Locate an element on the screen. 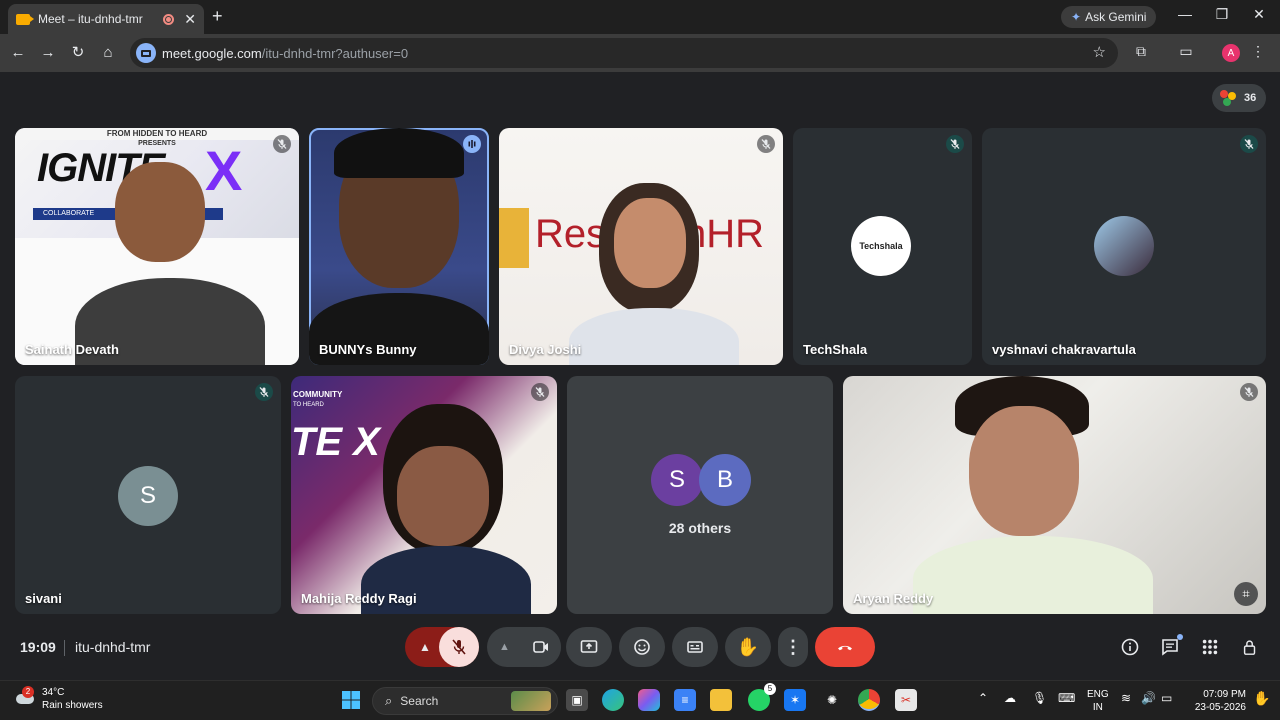 This screenshot has height=720, width=1280. rain-cloud-icon: 2 is located at coordinates (25, 698).